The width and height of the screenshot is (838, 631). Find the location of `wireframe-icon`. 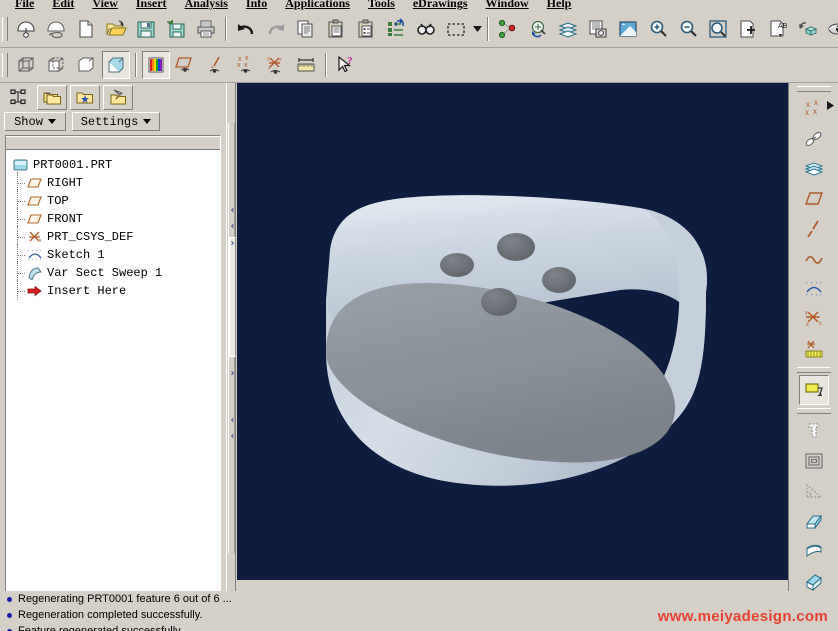

wireframe-icon is located at coordinates (26, 65).